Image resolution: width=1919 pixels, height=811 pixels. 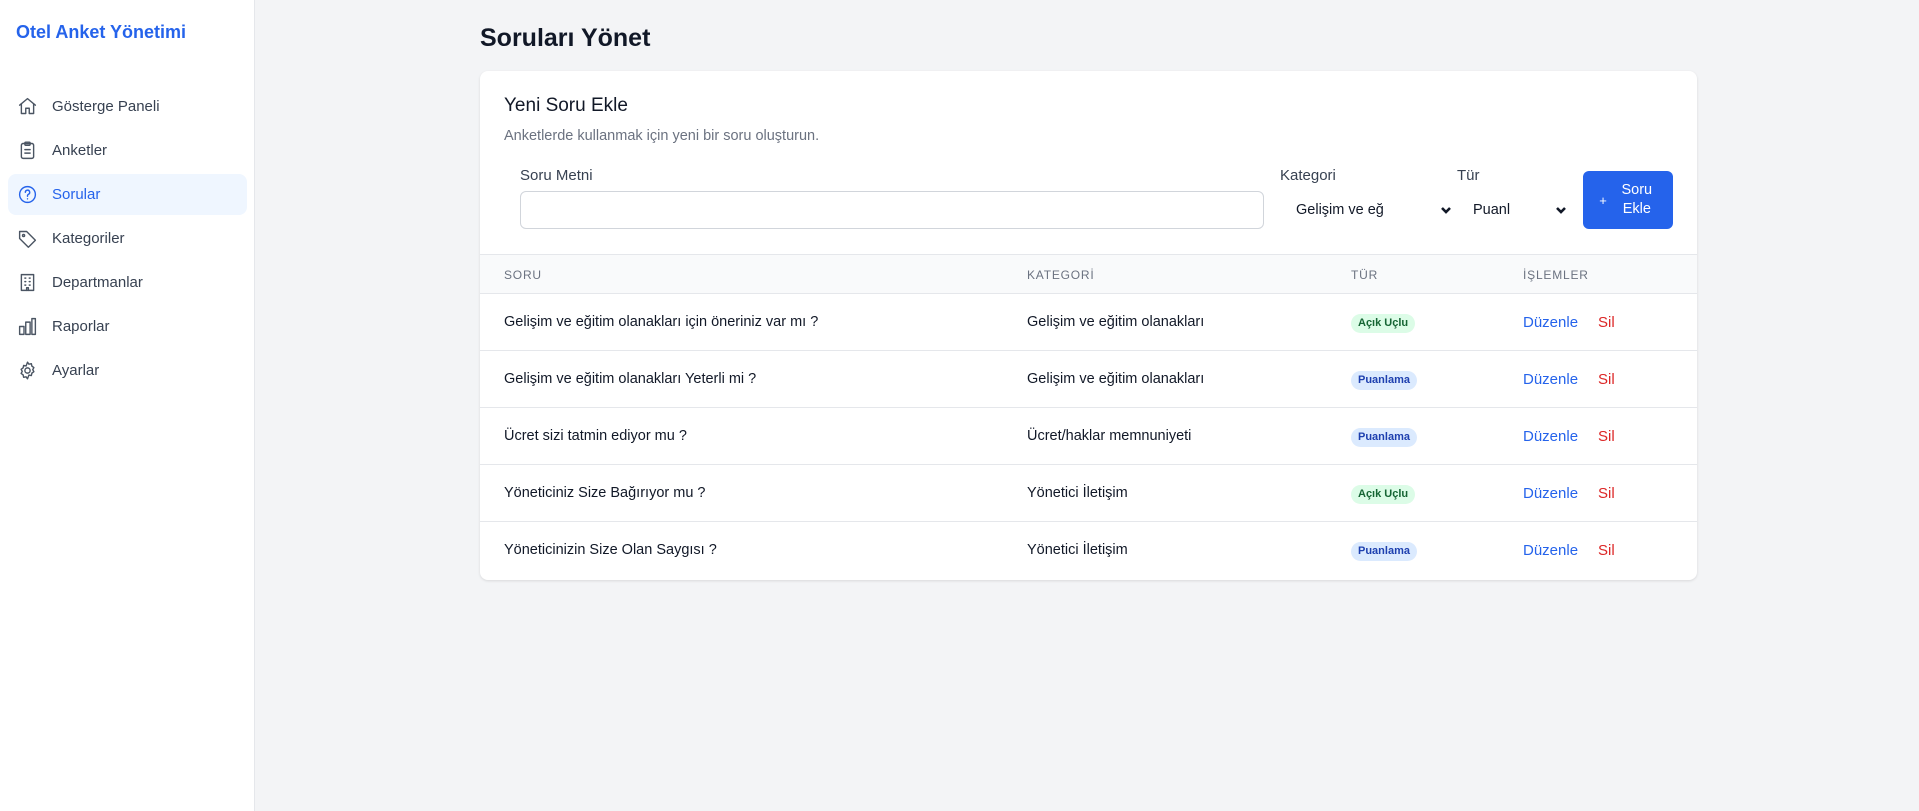 What do you see at coordinates (1061, 275) in the screenshot?
I see `column-header-category: KATEGORİ` at bounding box center [1061, 275].